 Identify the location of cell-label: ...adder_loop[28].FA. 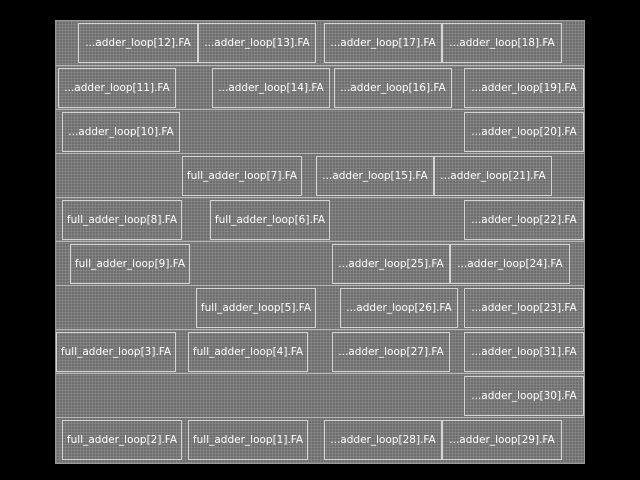
(383, 439).